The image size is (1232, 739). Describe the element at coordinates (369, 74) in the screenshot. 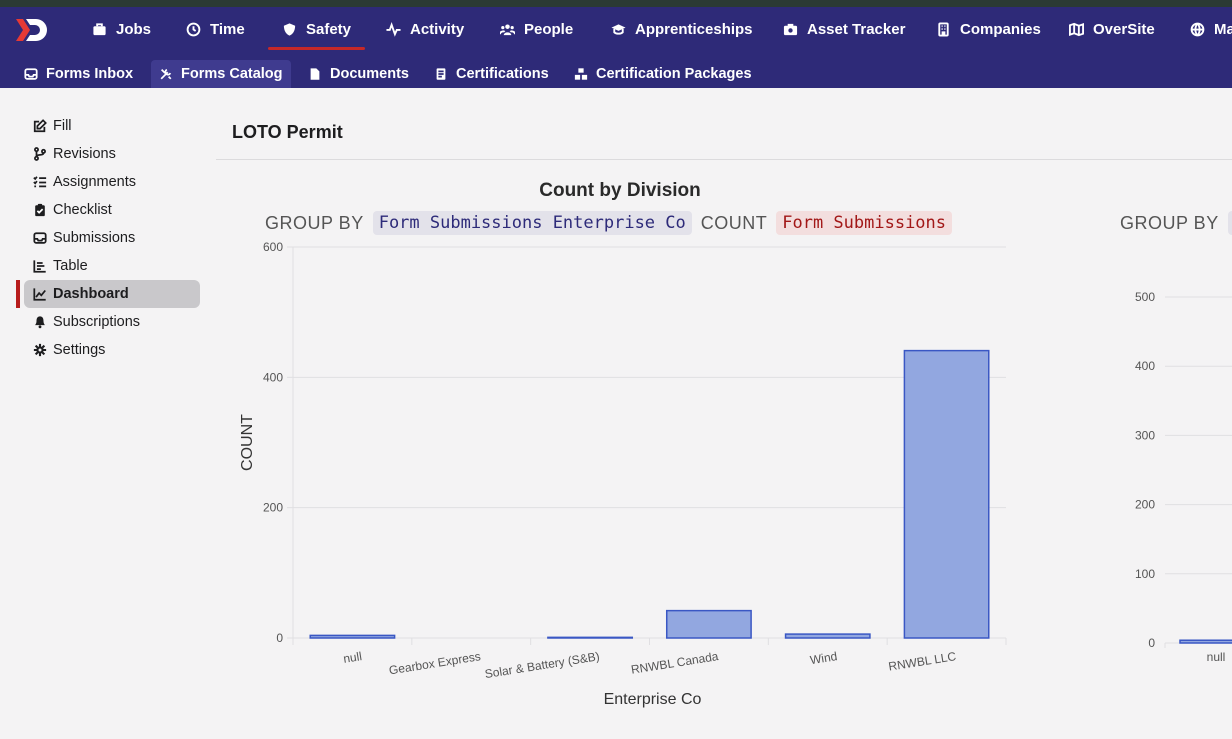

I see `subnav-label: Documents` at that location.